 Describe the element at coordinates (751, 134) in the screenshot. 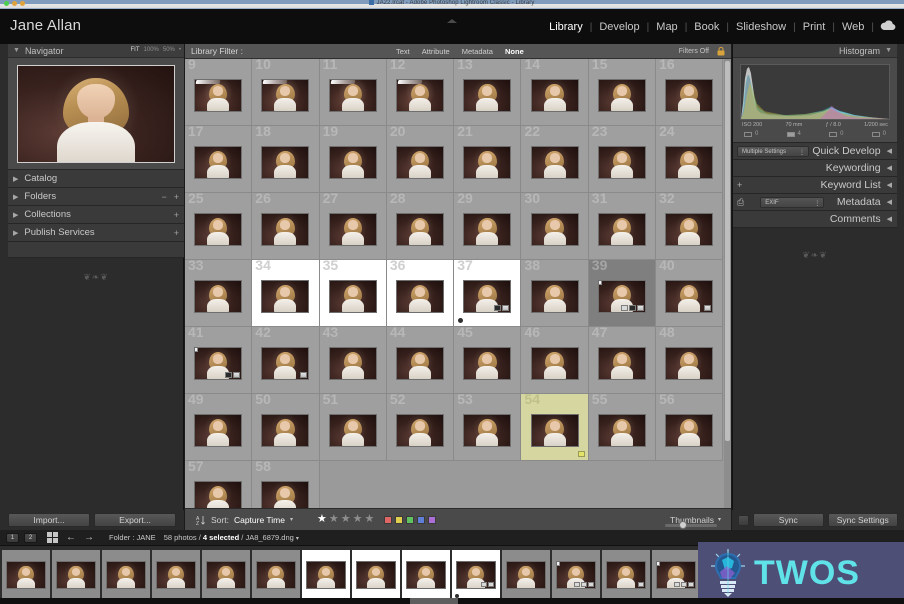

I see `unflagged-count: 0` at that location.